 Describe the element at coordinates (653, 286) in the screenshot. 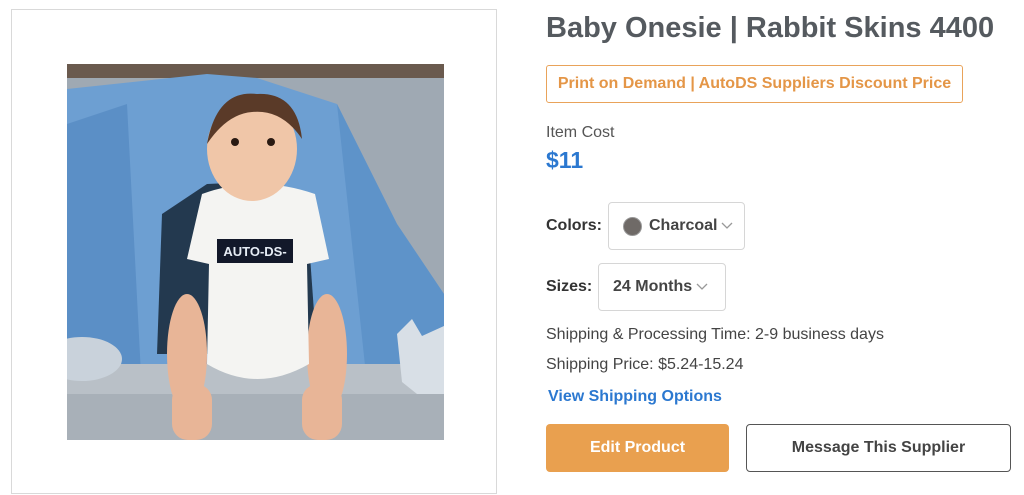

I see `size-select-value: 24 Months` at that location.